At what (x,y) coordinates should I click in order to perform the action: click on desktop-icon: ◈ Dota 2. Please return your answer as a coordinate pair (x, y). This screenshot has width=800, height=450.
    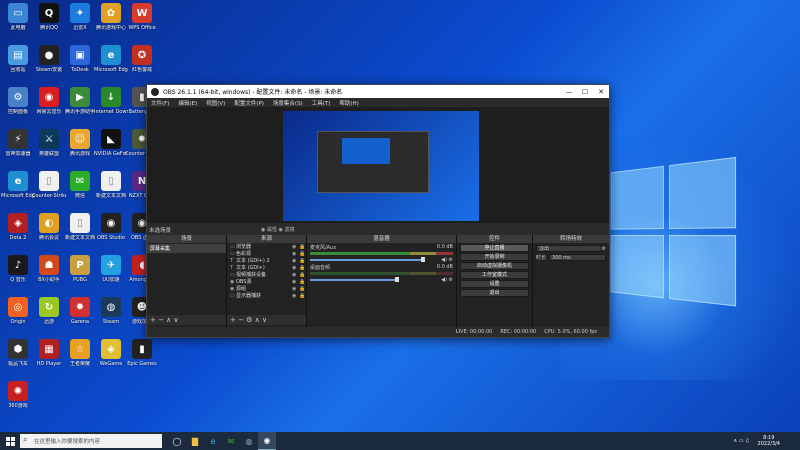
    Looking at the image, I should click on (18, 227).